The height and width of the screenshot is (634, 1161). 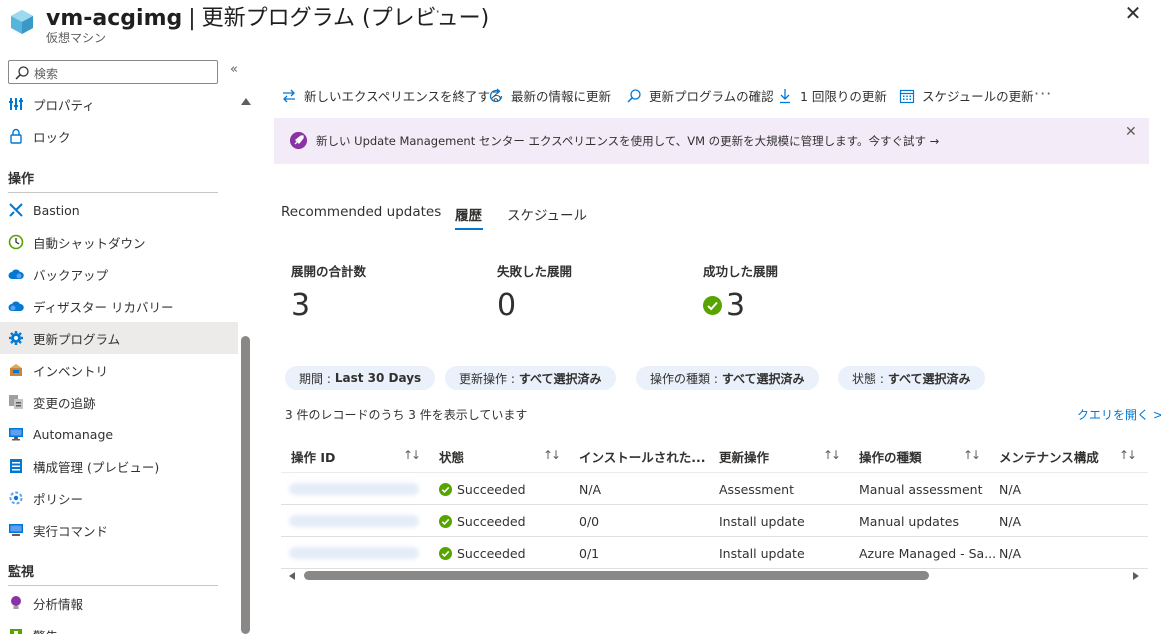 I want to click on column-header-maintenance-config: メンテナンス構成, so click(x=1049, y=456).